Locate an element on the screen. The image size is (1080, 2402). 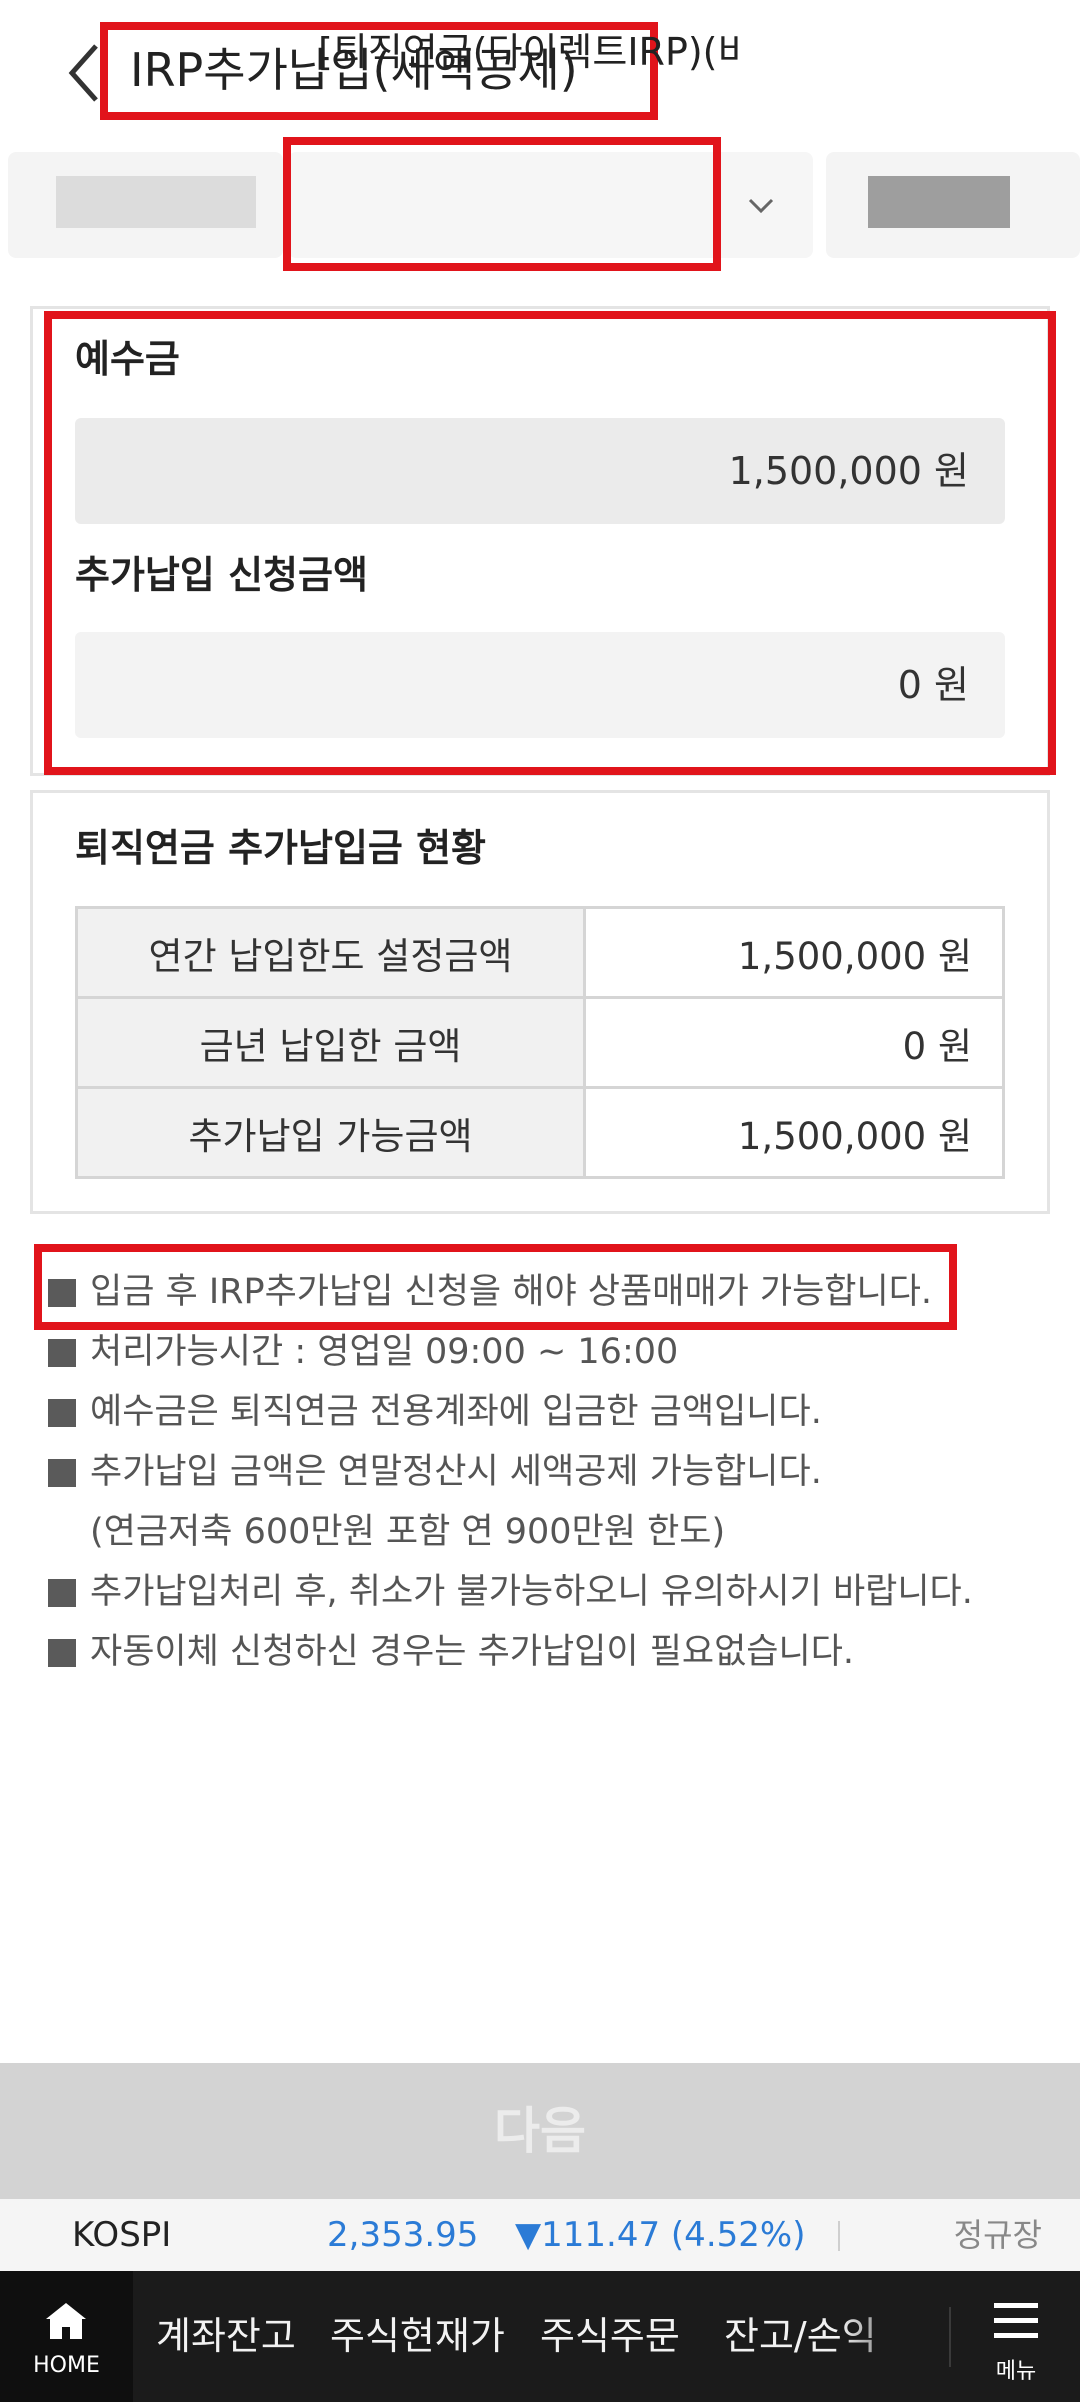
ticker-price: 2,353.95 is located at coordinates (403, 2235).